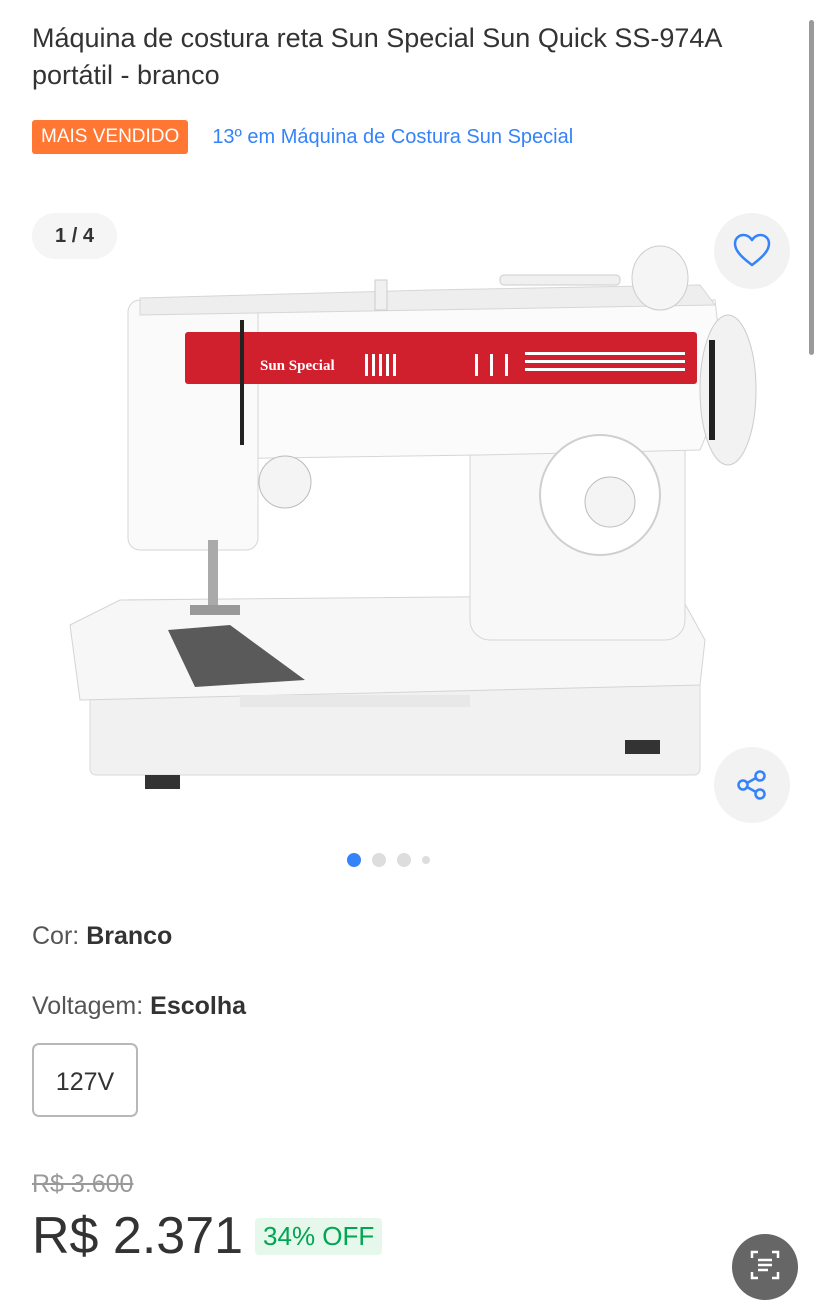 The height and width of the screenshot is (1300, 820). What do you see at coordinates (297, 366) in the screenshot?
I see `machine-brand-label: Sun Special` at bounding box center [297, 366].